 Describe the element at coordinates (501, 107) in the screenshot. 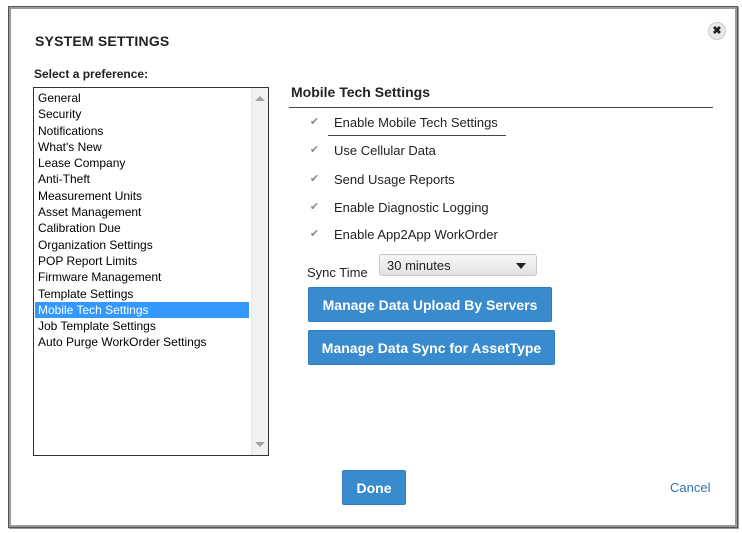

I see `section-divider` at that location.